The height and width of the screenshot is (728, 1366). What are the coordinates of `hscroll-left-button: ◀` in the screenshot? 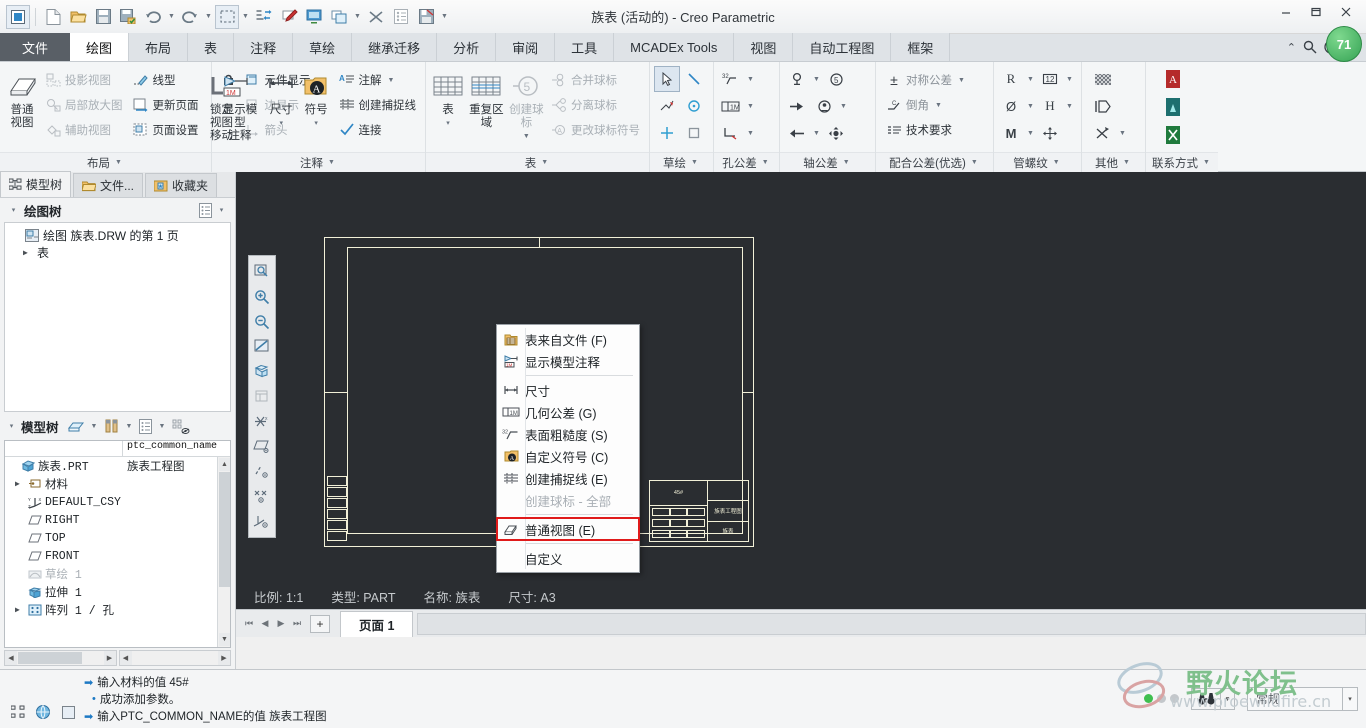 It's located at (125, 658).